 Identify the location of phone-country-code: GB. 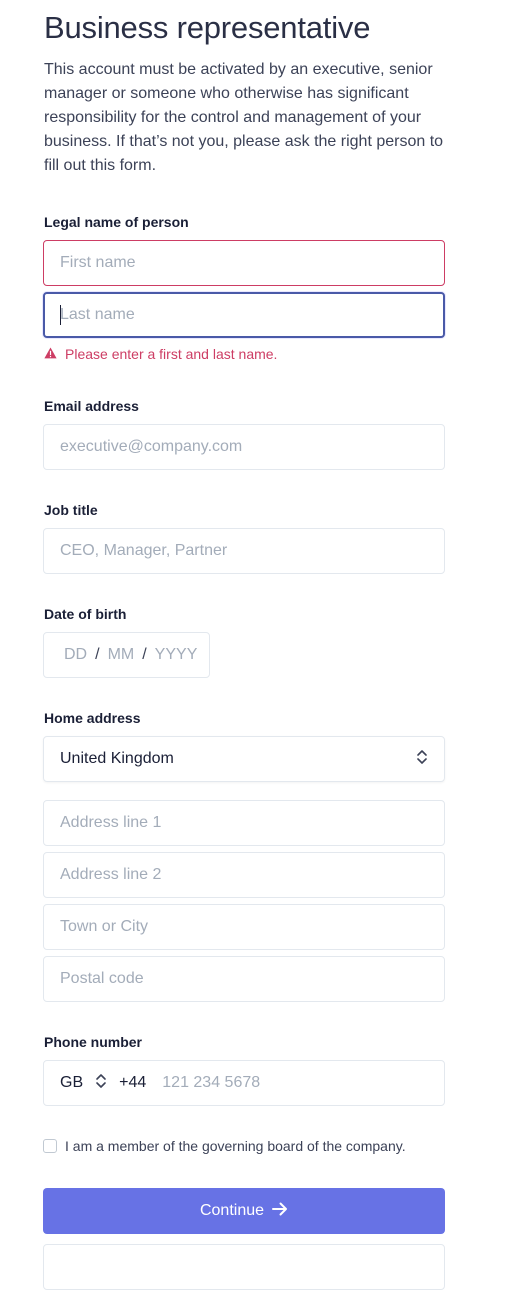
(71, 1083).